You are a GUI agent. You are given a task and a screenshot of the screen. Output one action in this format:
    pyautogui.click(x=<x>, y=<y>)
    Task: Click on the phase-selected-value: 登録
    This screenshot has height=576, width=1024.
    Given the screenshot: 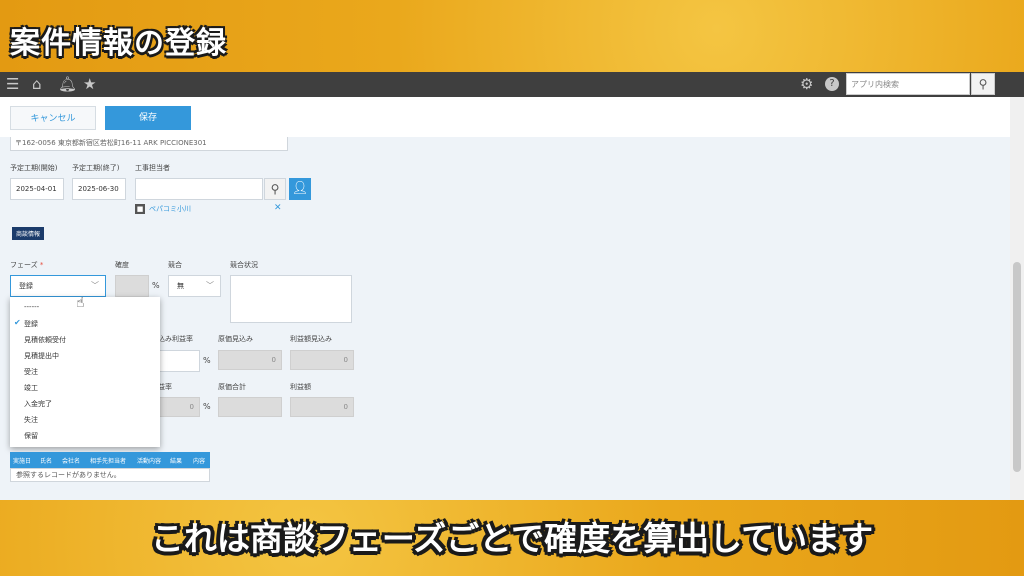 What is the action you would take?
    pyautogui.click(x=26, y=286)
    